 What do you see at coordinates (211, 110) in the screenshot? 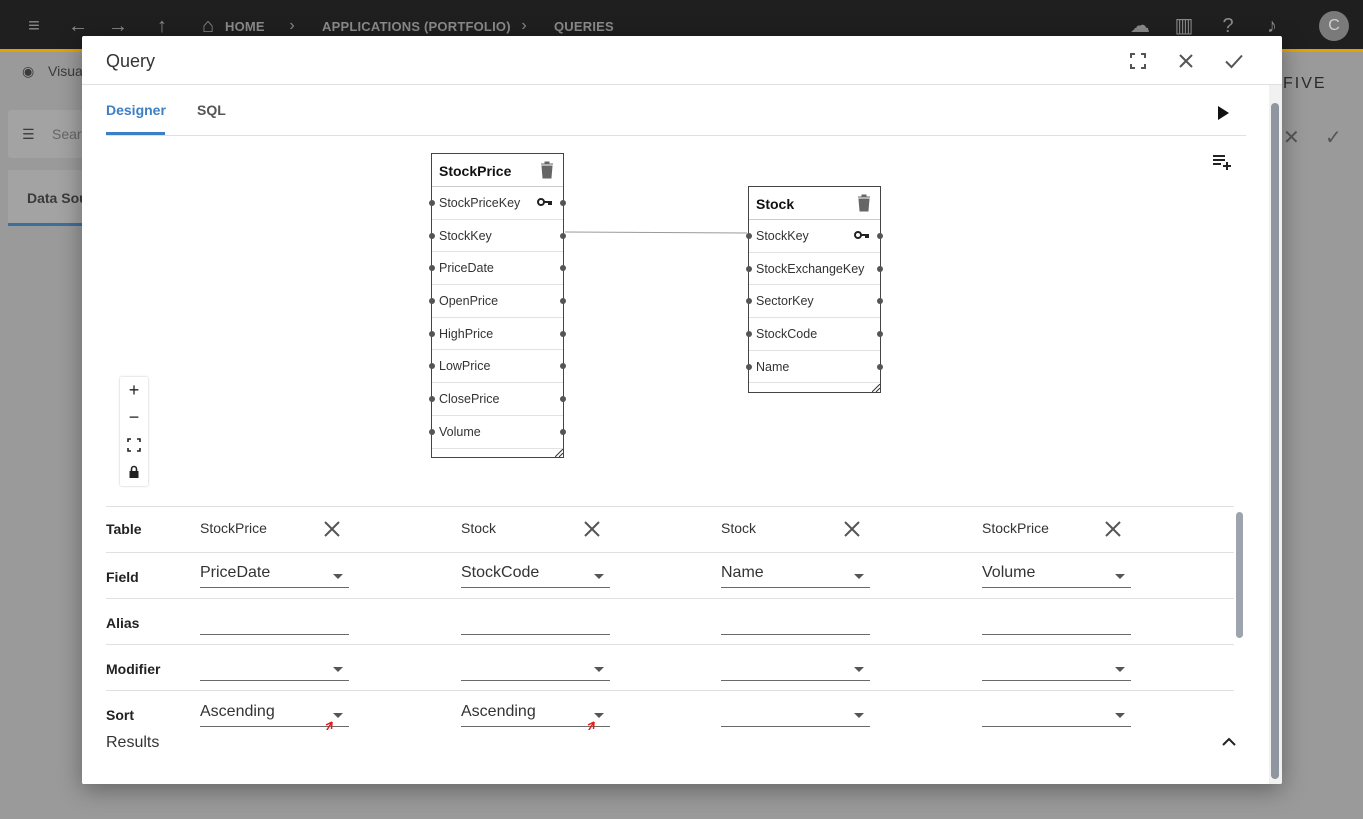
I see `tab-sql: SQL` at bounding box center [211, 110].